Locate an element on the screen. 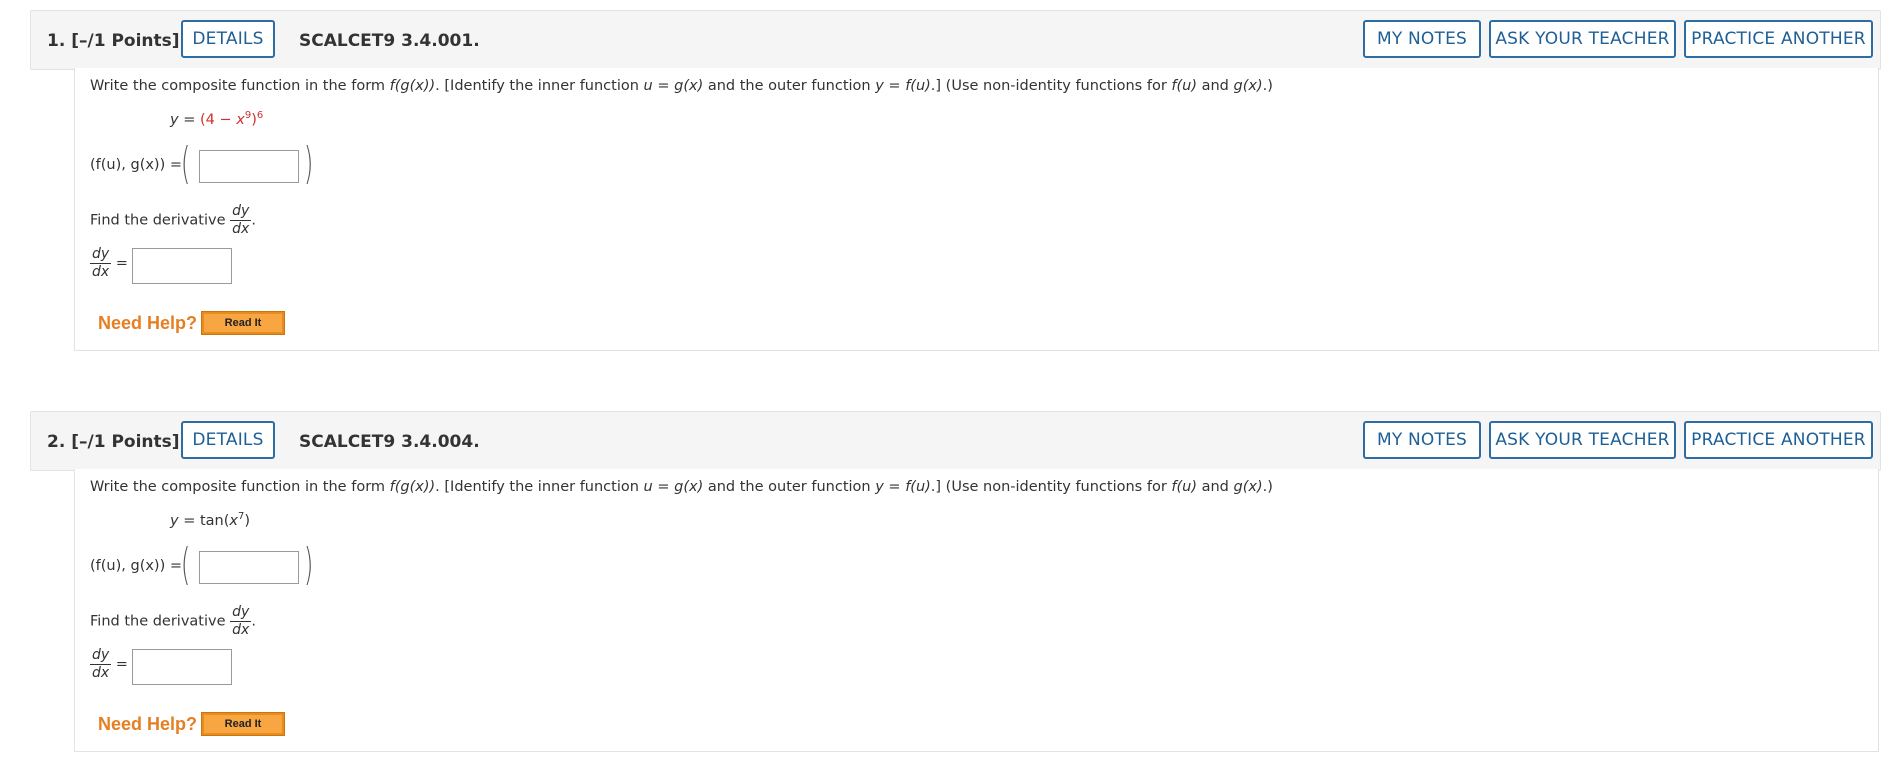  question-code: SCALCET9 3.4.001. is located at coordinates (389, 41).